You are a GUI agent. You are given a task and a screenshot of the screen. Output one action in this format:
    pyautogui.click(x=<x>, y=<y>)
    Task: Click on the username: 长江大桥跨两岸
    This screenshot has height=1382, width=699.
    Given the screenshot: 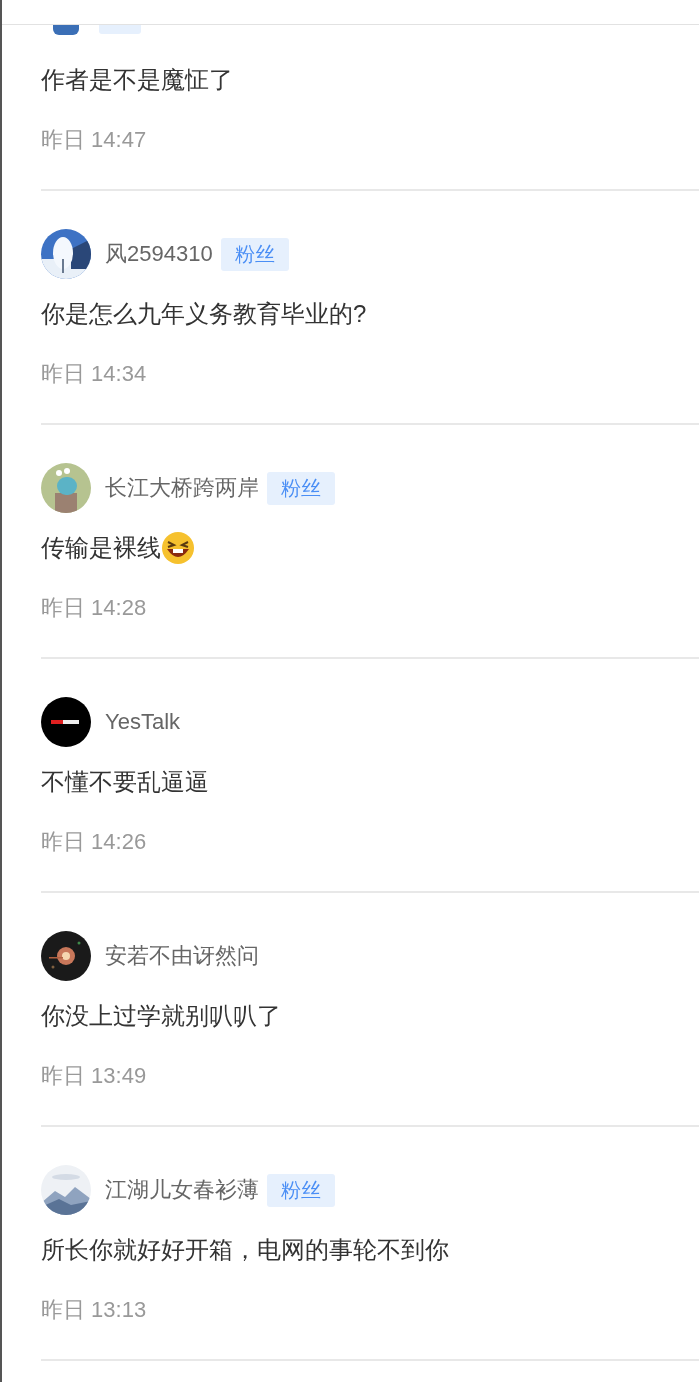 What is the action you would take?
    pyautogui.click(x=182, y=488)
    